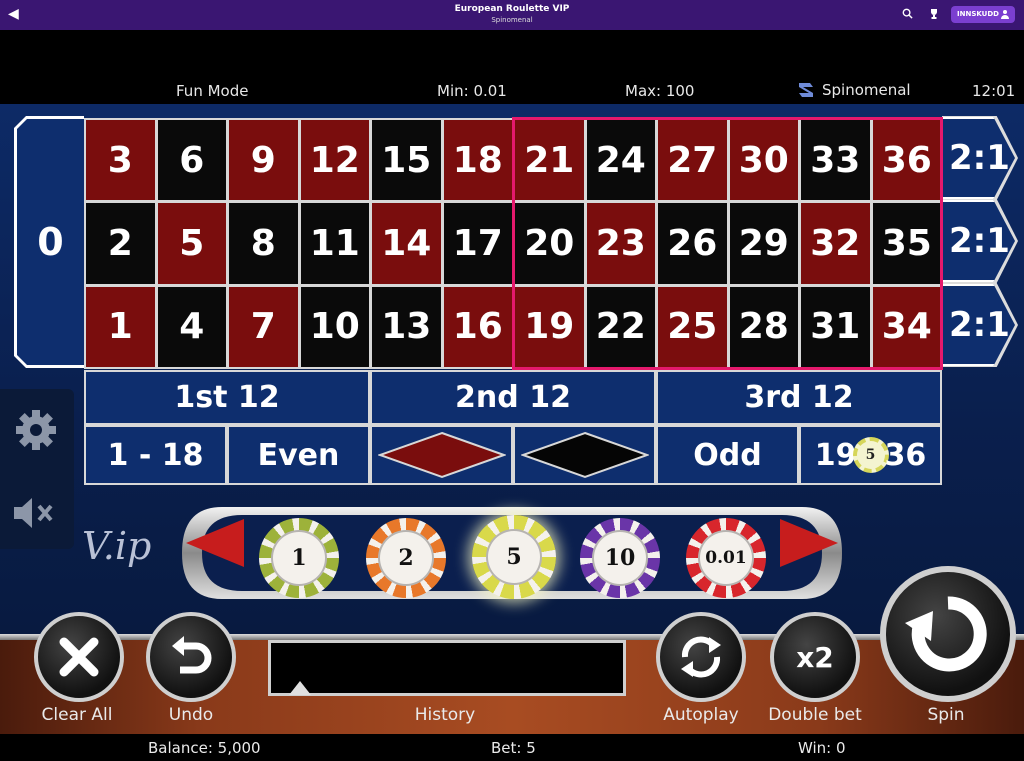 Image resolution: width=1024 pixels, height=761 pixels. Describe the element at coordinates (477, 160) in the screenshot. I see `number-cell-18: 18` at that location.